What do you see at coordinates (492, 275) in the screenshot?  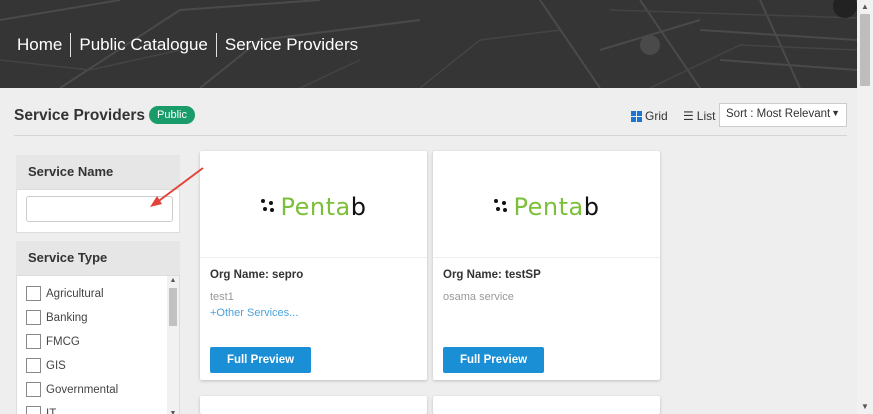 I see `org-name: Org Name: testSP` at bounding box center [492, 275].